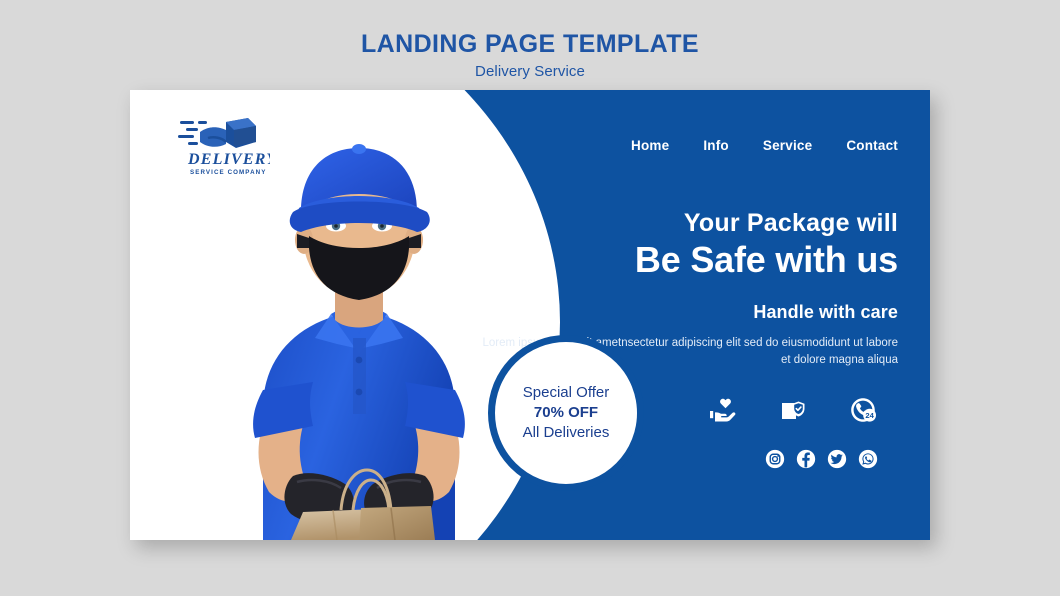 This screenshot has width=1060, height=596. What do you see at coordinates (872, 145) in the screenshot?
I see `nav-item-contact: Contact` at bounding box center [872, 145].